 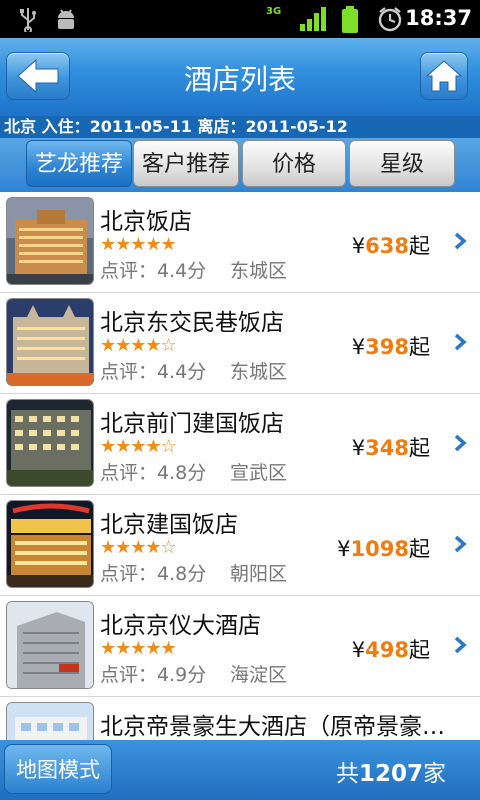 What do you see at coordinates (153, 675) in the screenshot?
I see `review-score: 点评：4.9分` at bounding box center [153, 675].